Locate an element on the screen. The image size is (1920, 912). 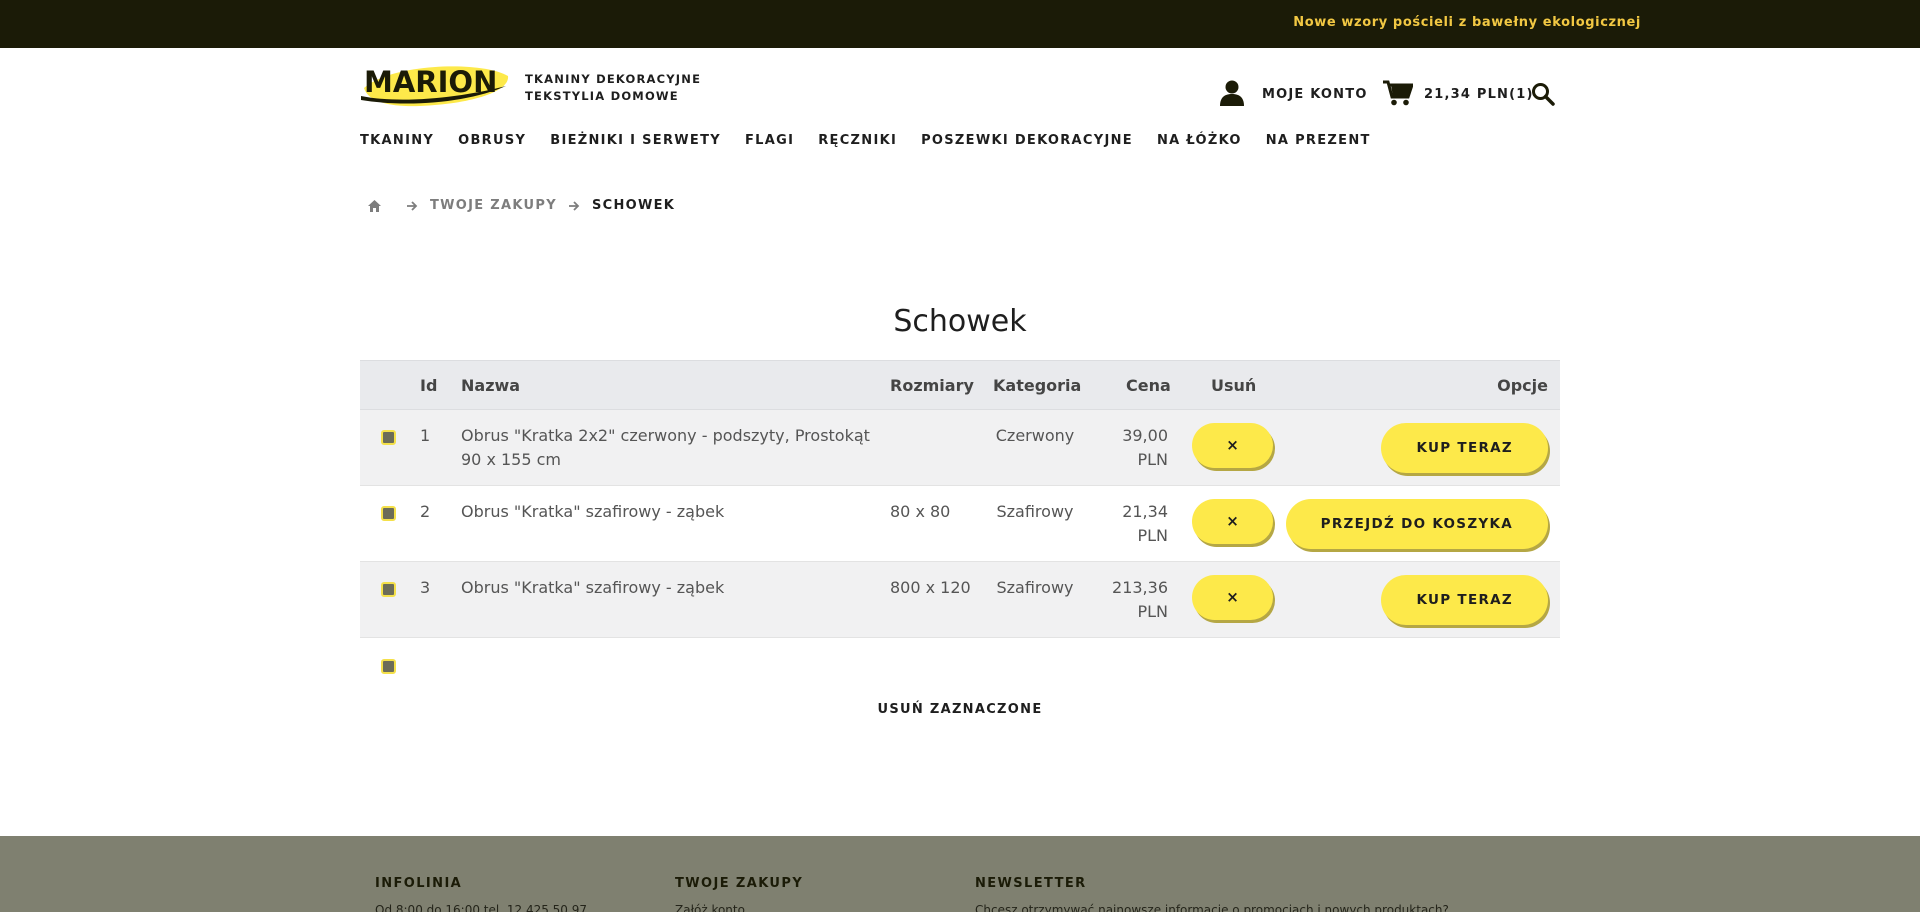
breadcrumb: TWOJE ZAKUPY SCHOWEK is located at coordinates (521, 205).